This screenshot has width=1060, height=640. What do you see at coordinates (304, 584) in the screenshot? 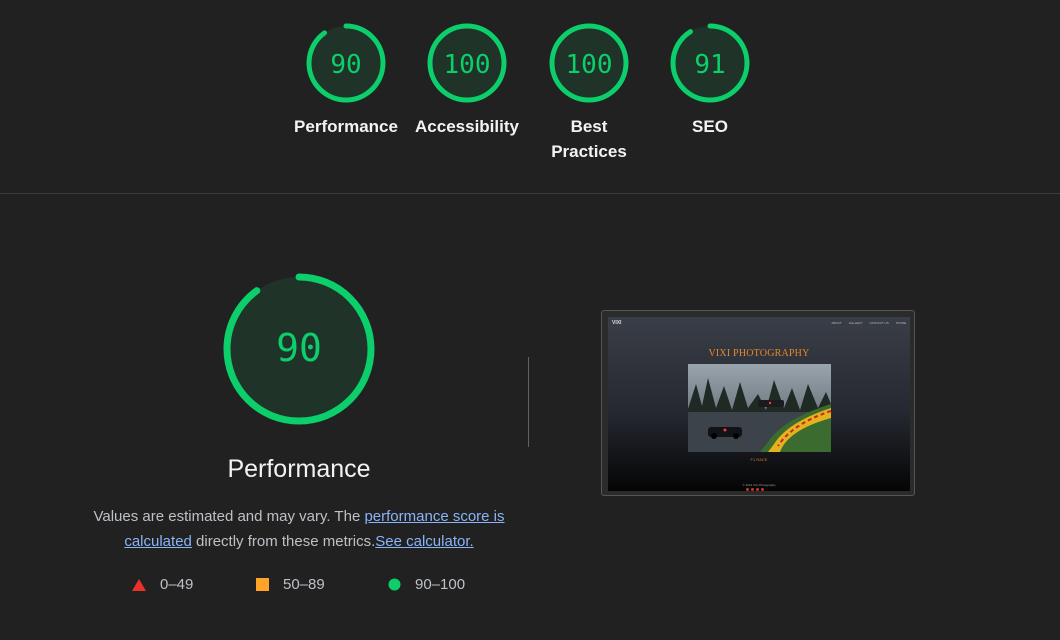
I see `legend-average-range: 50–89` at bounding box center [304, 584].